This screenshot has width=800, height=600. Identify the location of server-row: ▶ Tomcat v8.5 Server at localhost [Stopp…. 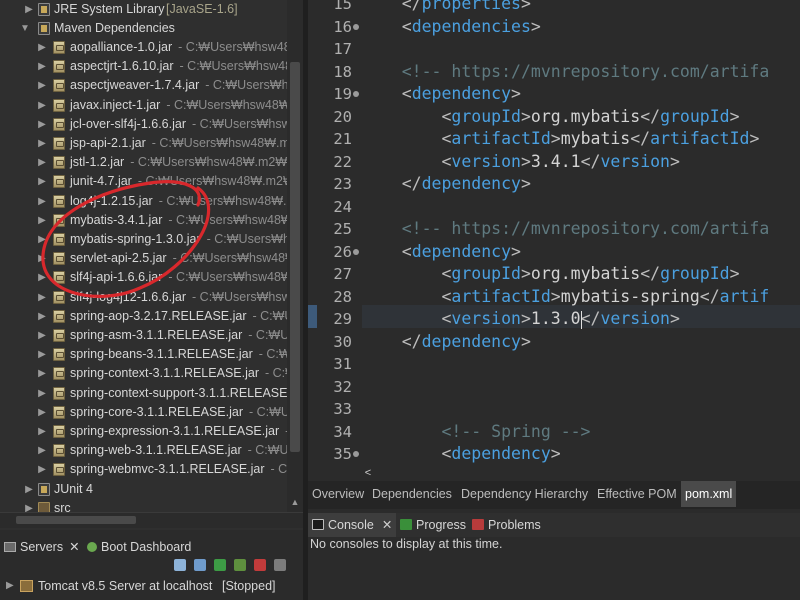
(151, 586).